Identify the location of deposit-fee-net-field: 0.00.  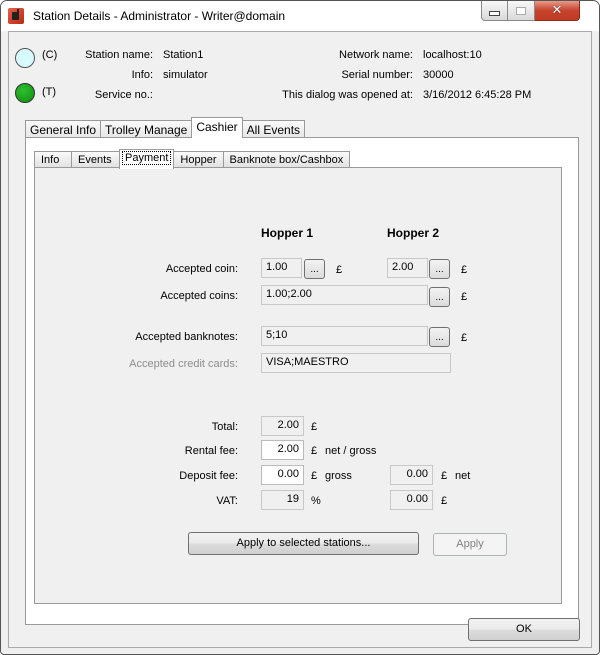
(411, 475).